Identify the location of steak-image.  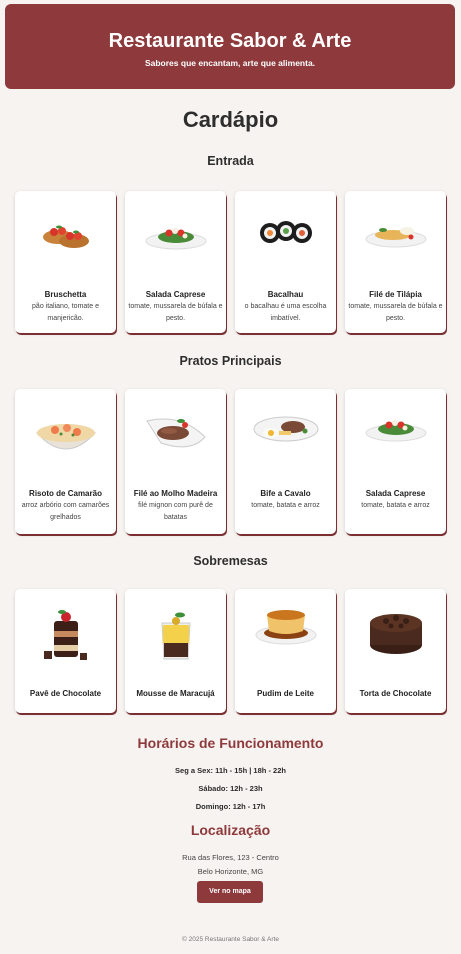
(175, 438).